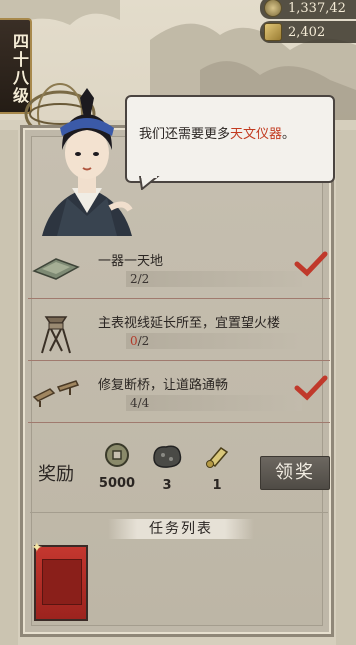 The image size is (356, 645). What do you see at coordinates (56, 269) in the screenshot?
I see `instrument-icon` at bounding box center [56, 269].